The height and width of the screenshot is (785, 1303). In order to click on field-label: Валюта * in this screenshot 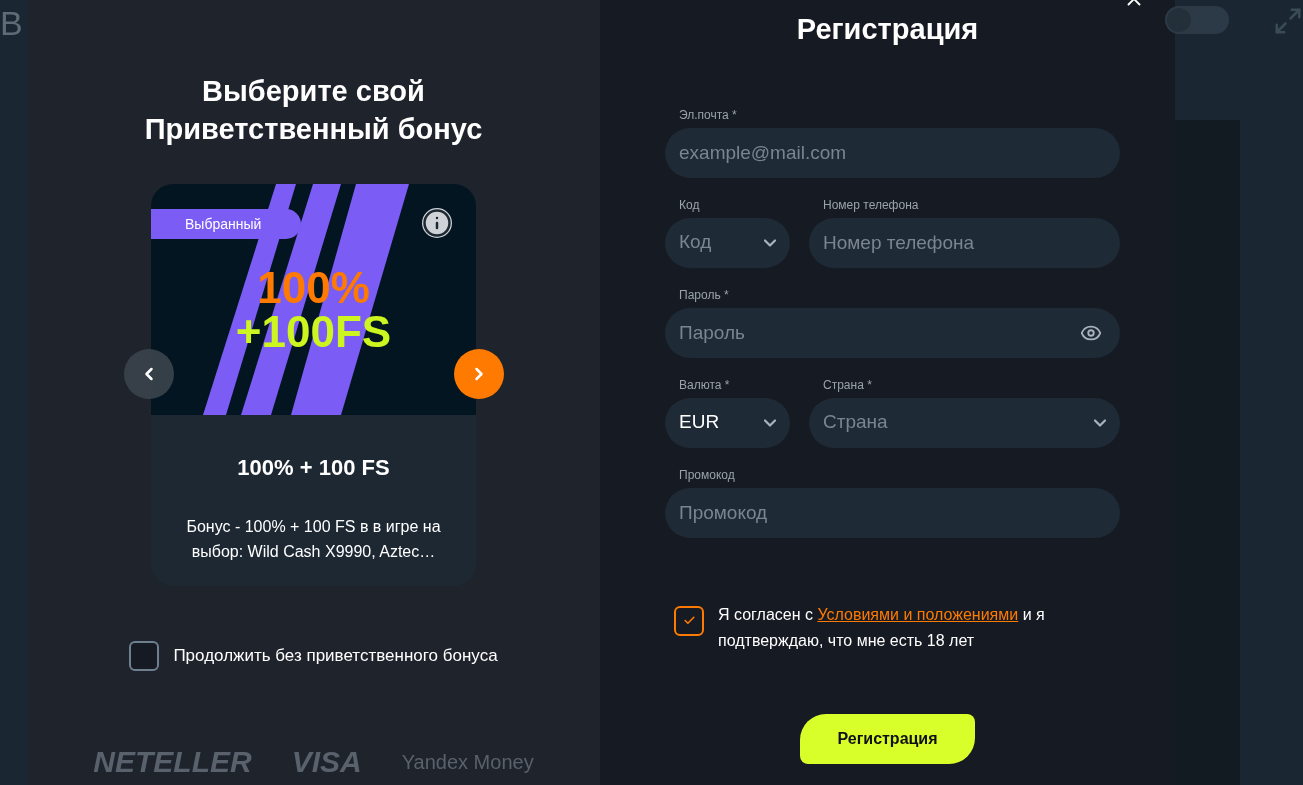, I will do `click(705, 384)`.